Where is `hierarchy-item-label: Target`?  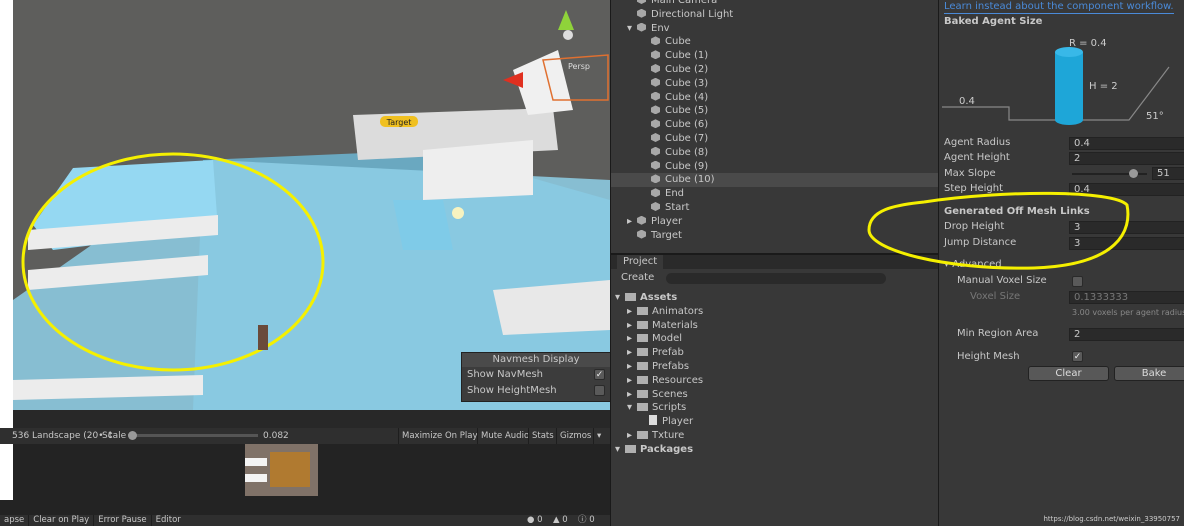
hierarchy-item-label: Target is located at coordinates (666, 235).